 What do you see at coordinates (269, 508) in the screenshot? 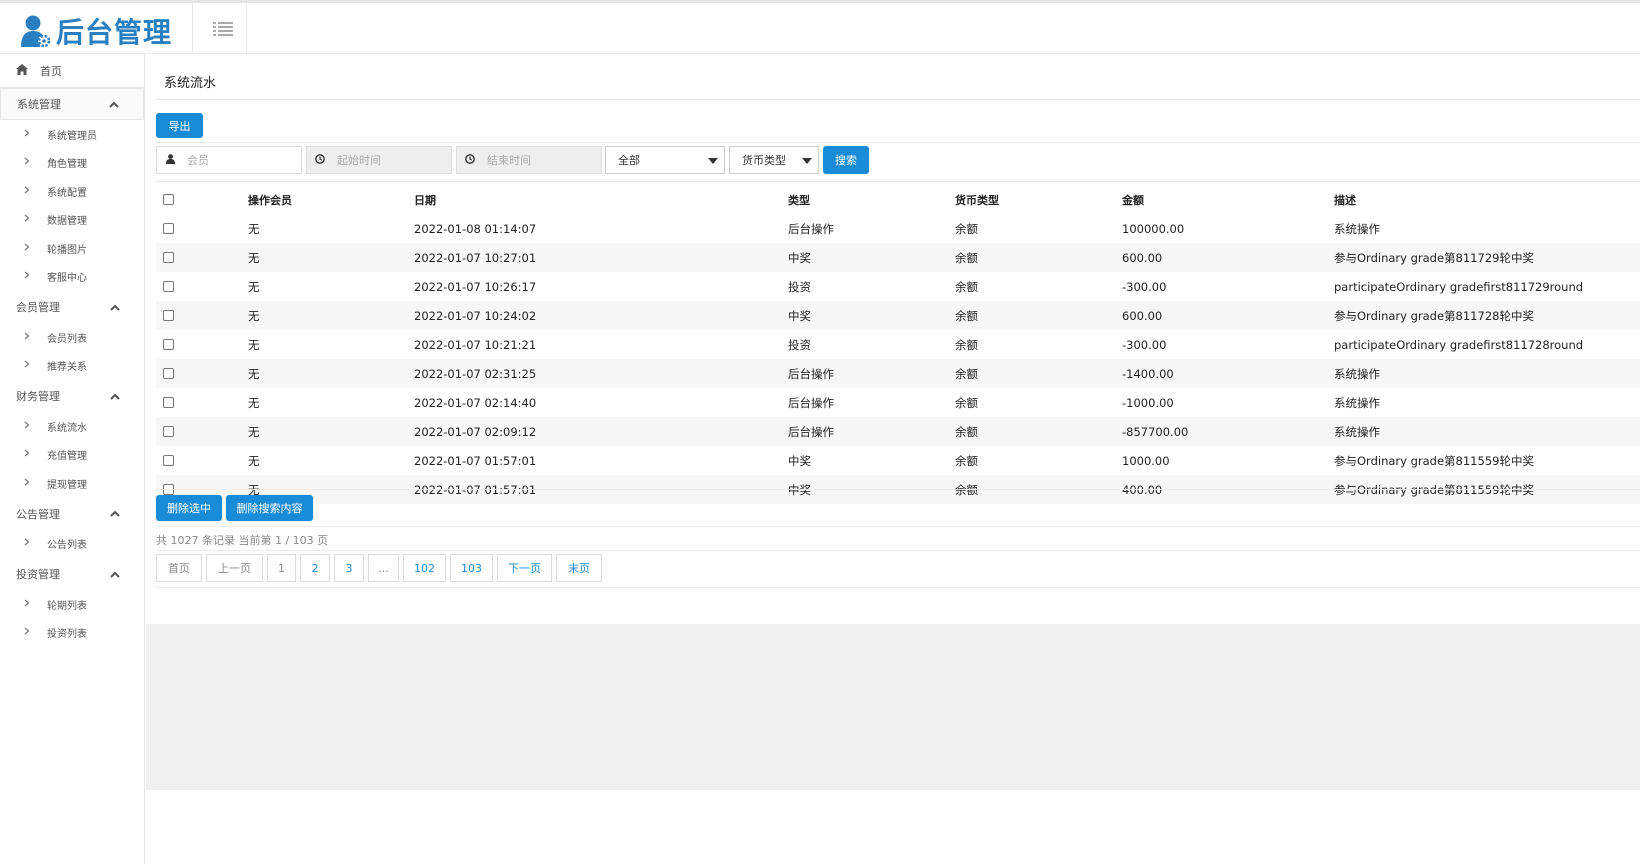
I see `delete-search-results-button: 删除搜索内容` at bounding box center [269, 508].